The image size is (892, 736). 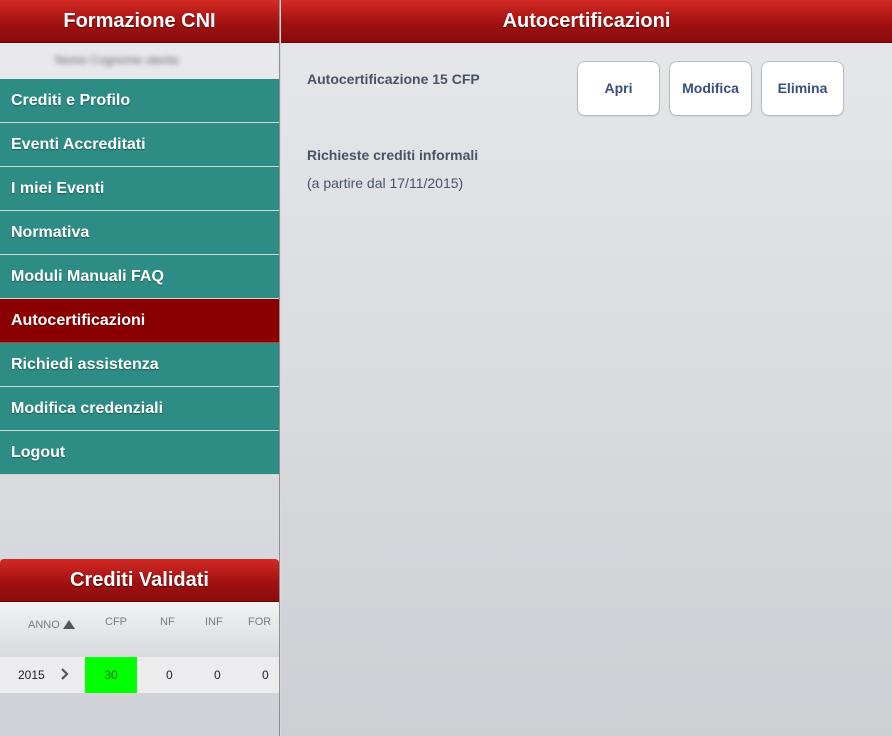 What do you see at coordinates (111, 675) in the screenshot?
I see `credits-row-cfp: 30` at bounding box center [111, 675].